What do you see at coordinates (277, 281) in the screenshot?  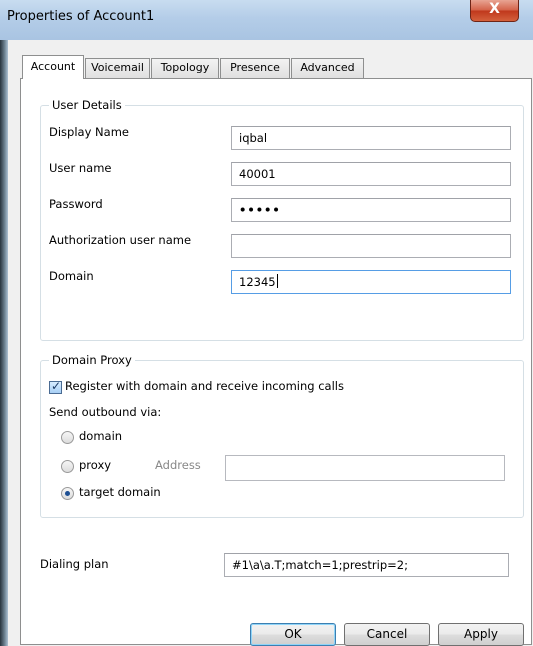 I see `text-caret` at bounding box center [277, 281].